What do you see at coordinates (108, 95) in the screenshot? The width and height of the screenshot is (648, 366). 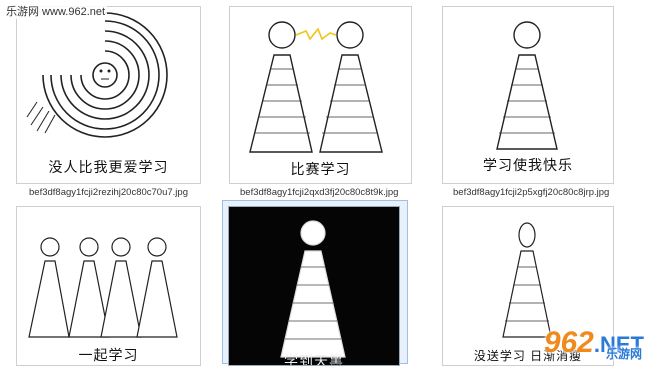 I see `thumbnail-1: 没人比我更爱学习` at bounding box center [108, 95].